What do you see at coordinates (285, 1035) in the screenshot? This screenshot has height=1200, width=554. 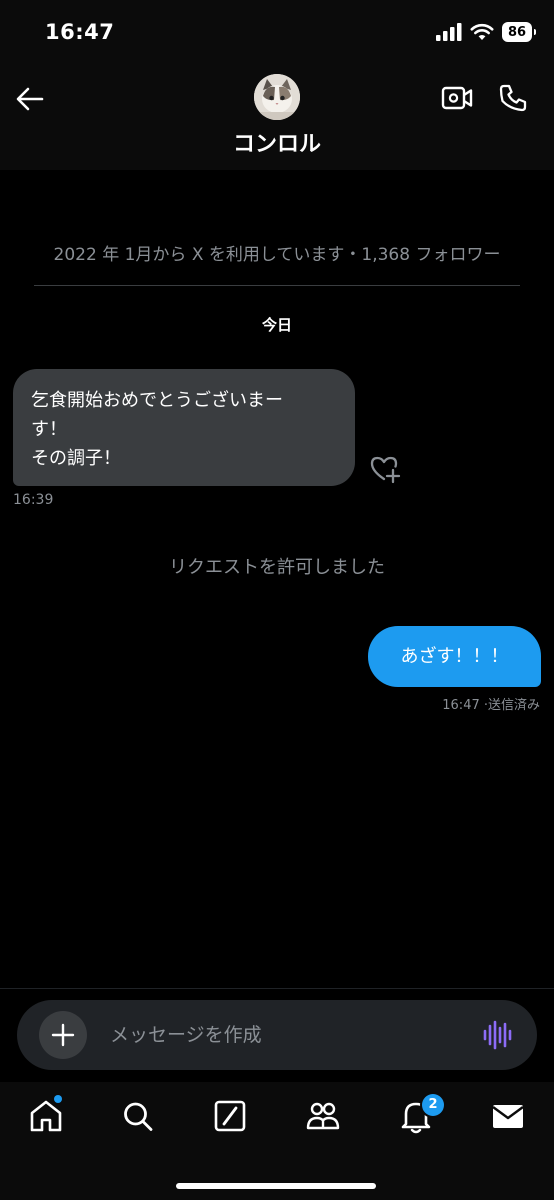 I see `message-input` at bounding box center [285, 1035].